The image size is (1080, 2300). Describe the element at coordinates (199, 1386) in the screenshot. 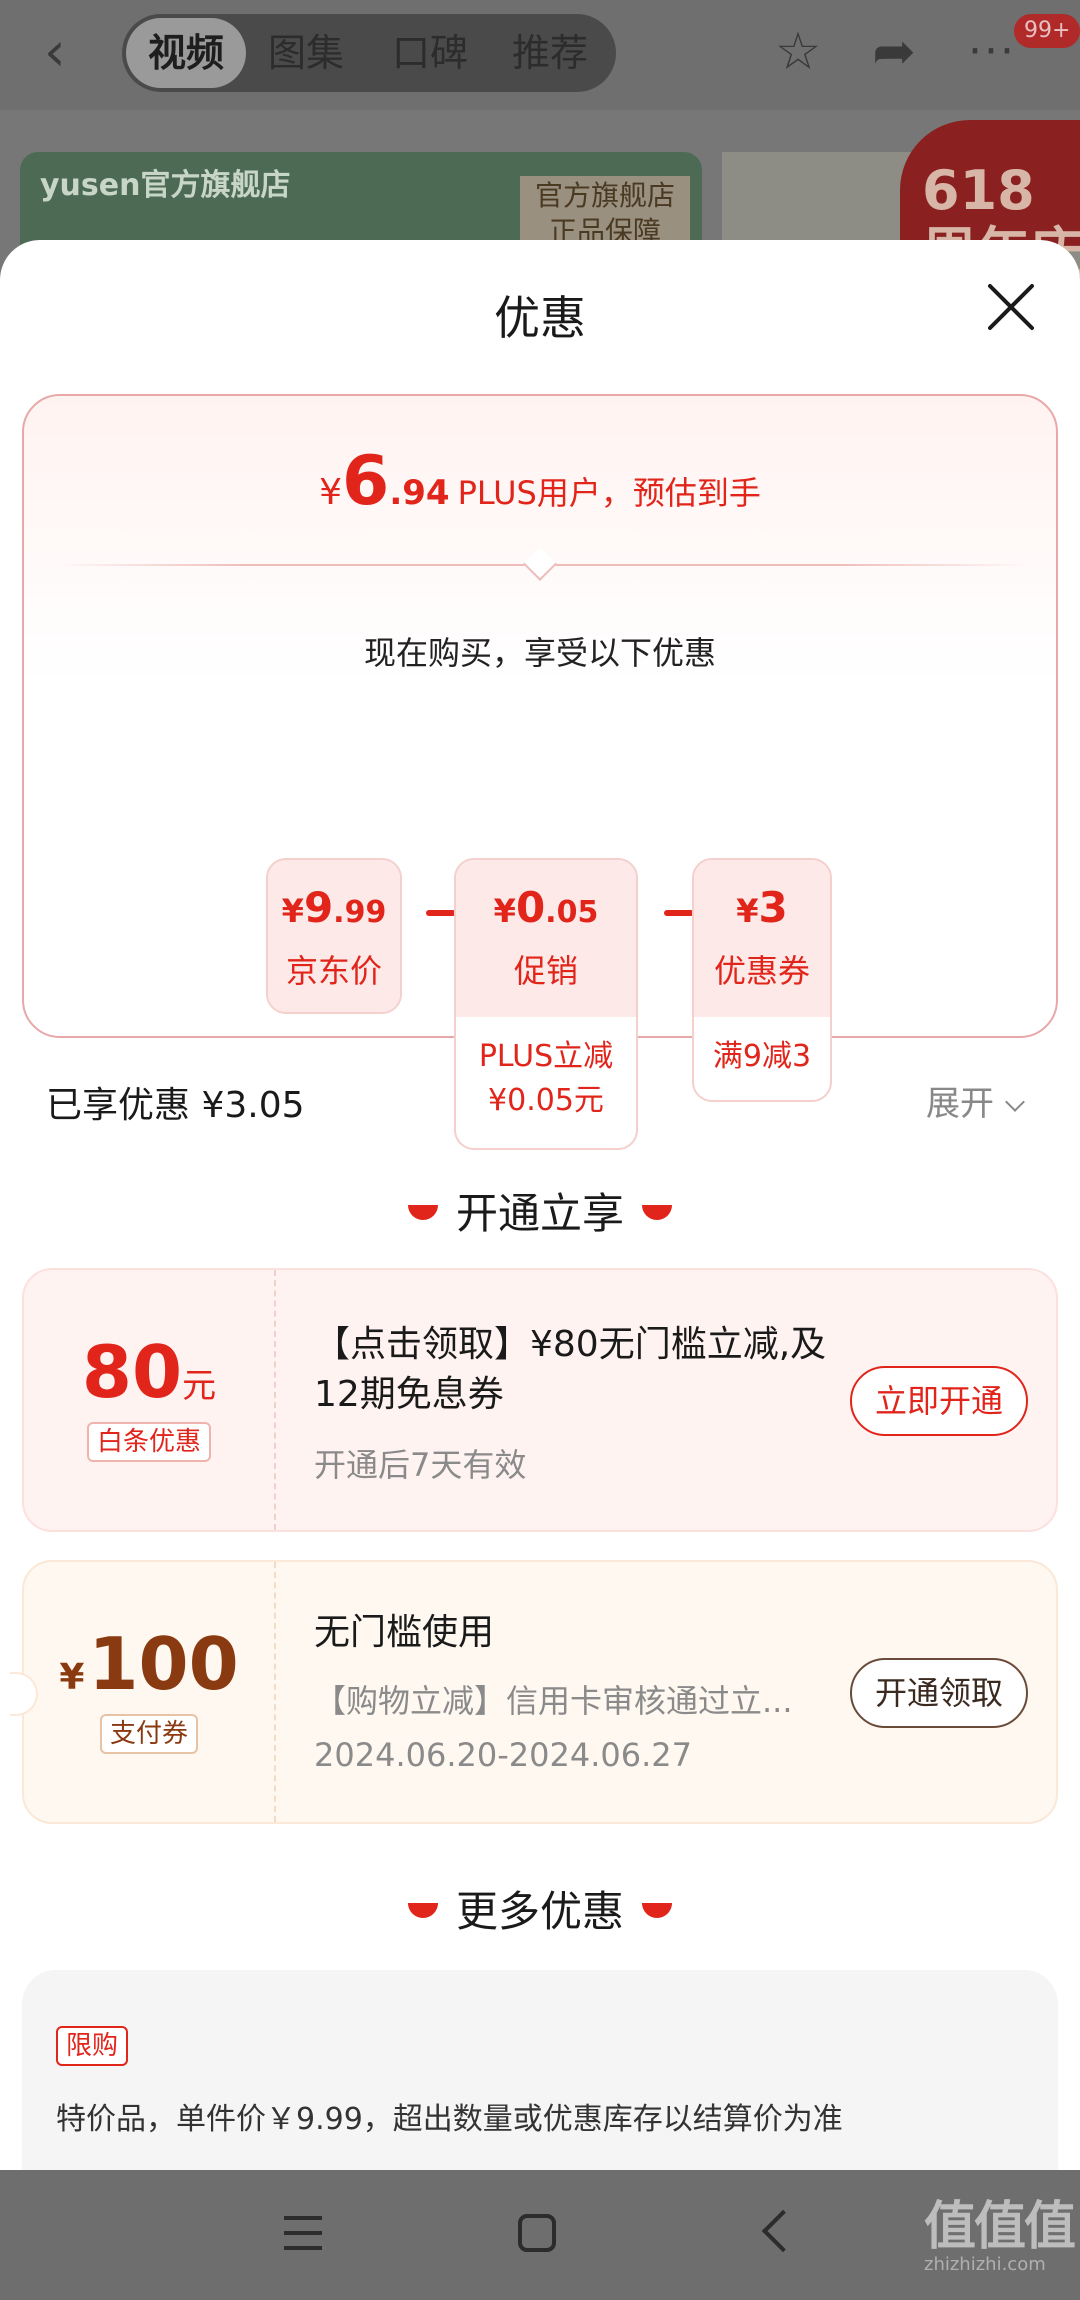

I see `coupon-unit: 元` at that location.